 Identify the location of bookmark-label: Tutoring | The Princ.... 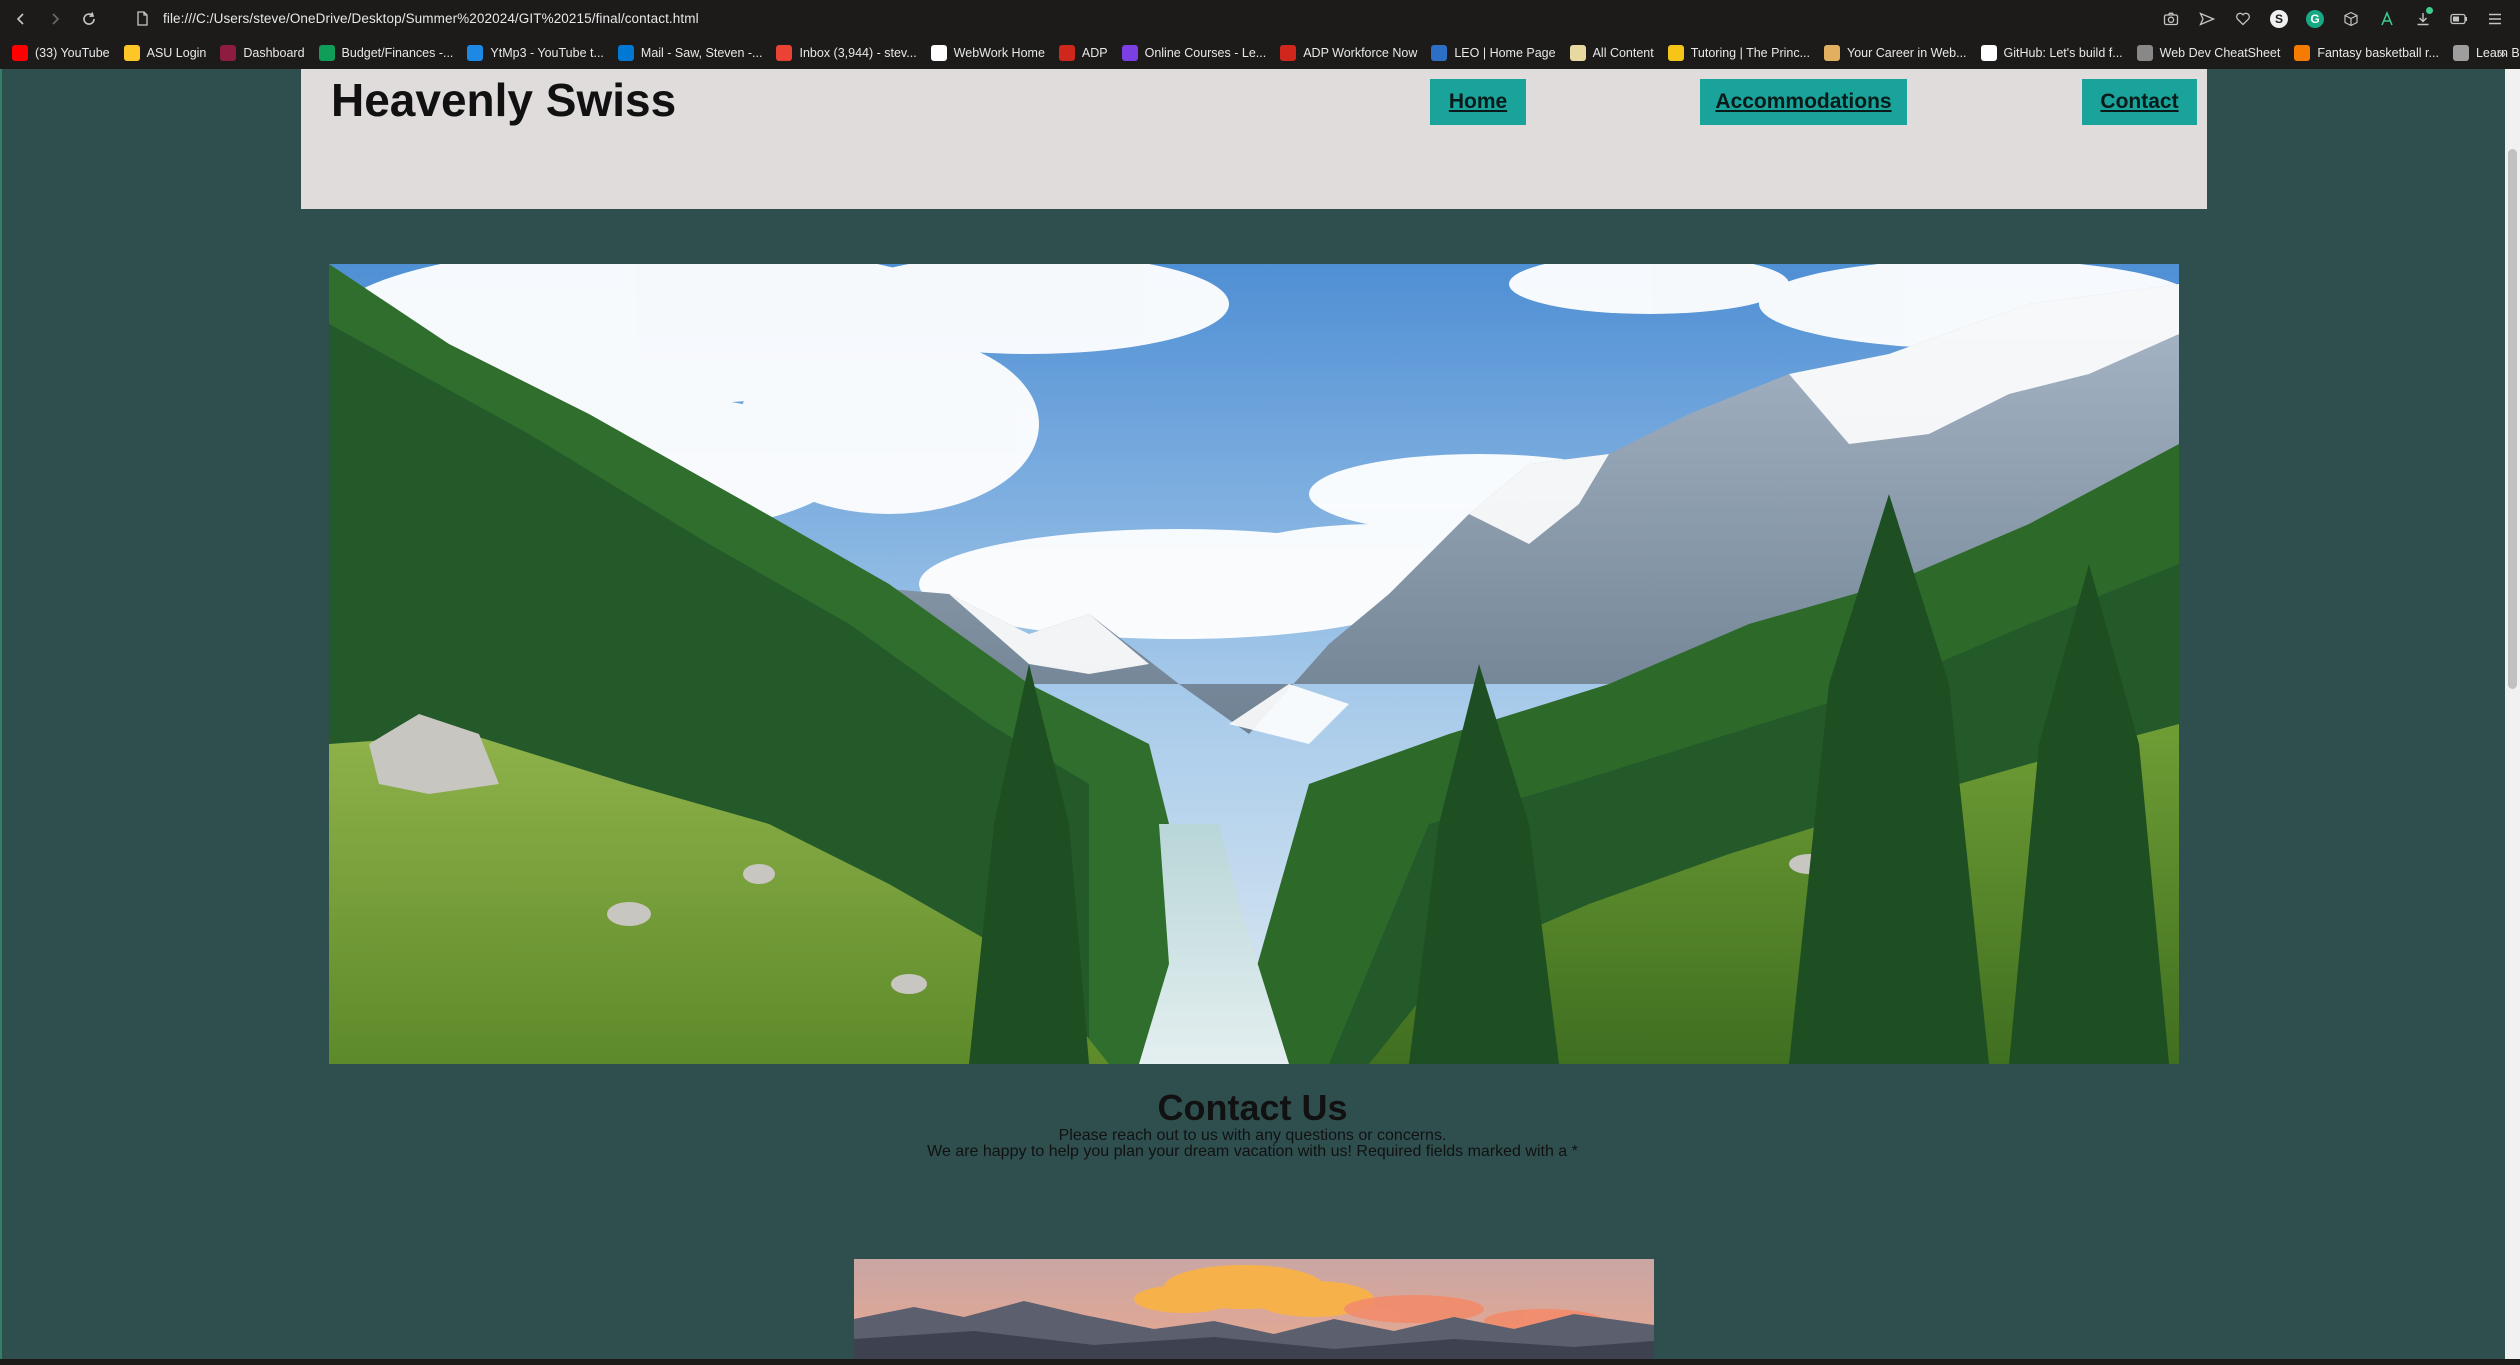
(1750, 53).